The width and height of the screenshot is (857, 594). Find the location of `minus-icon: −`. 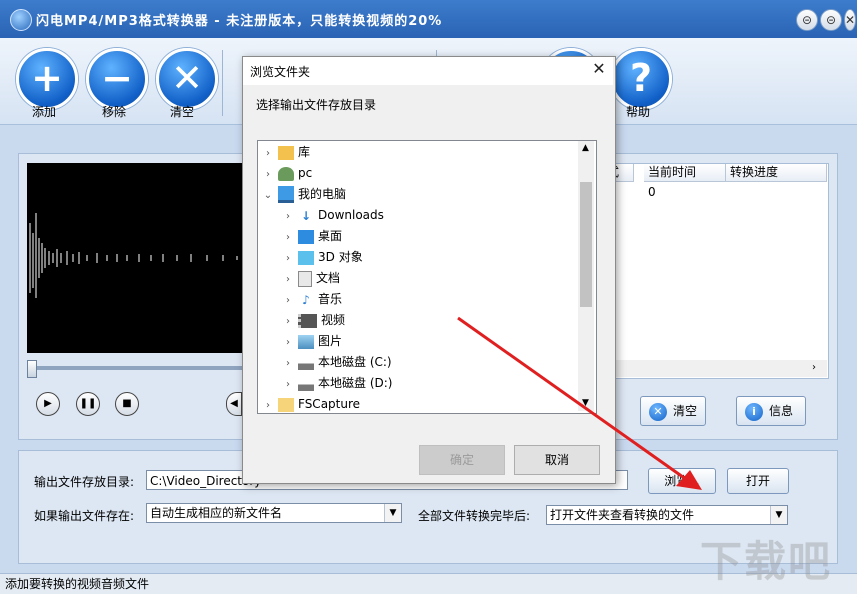

minus-icon: − is located at coordinates (117, 78).